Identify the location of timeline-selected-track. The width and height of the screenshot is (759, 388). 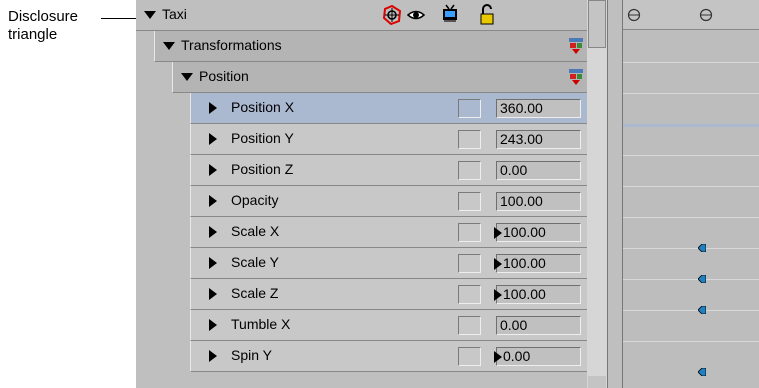
(691, 125).